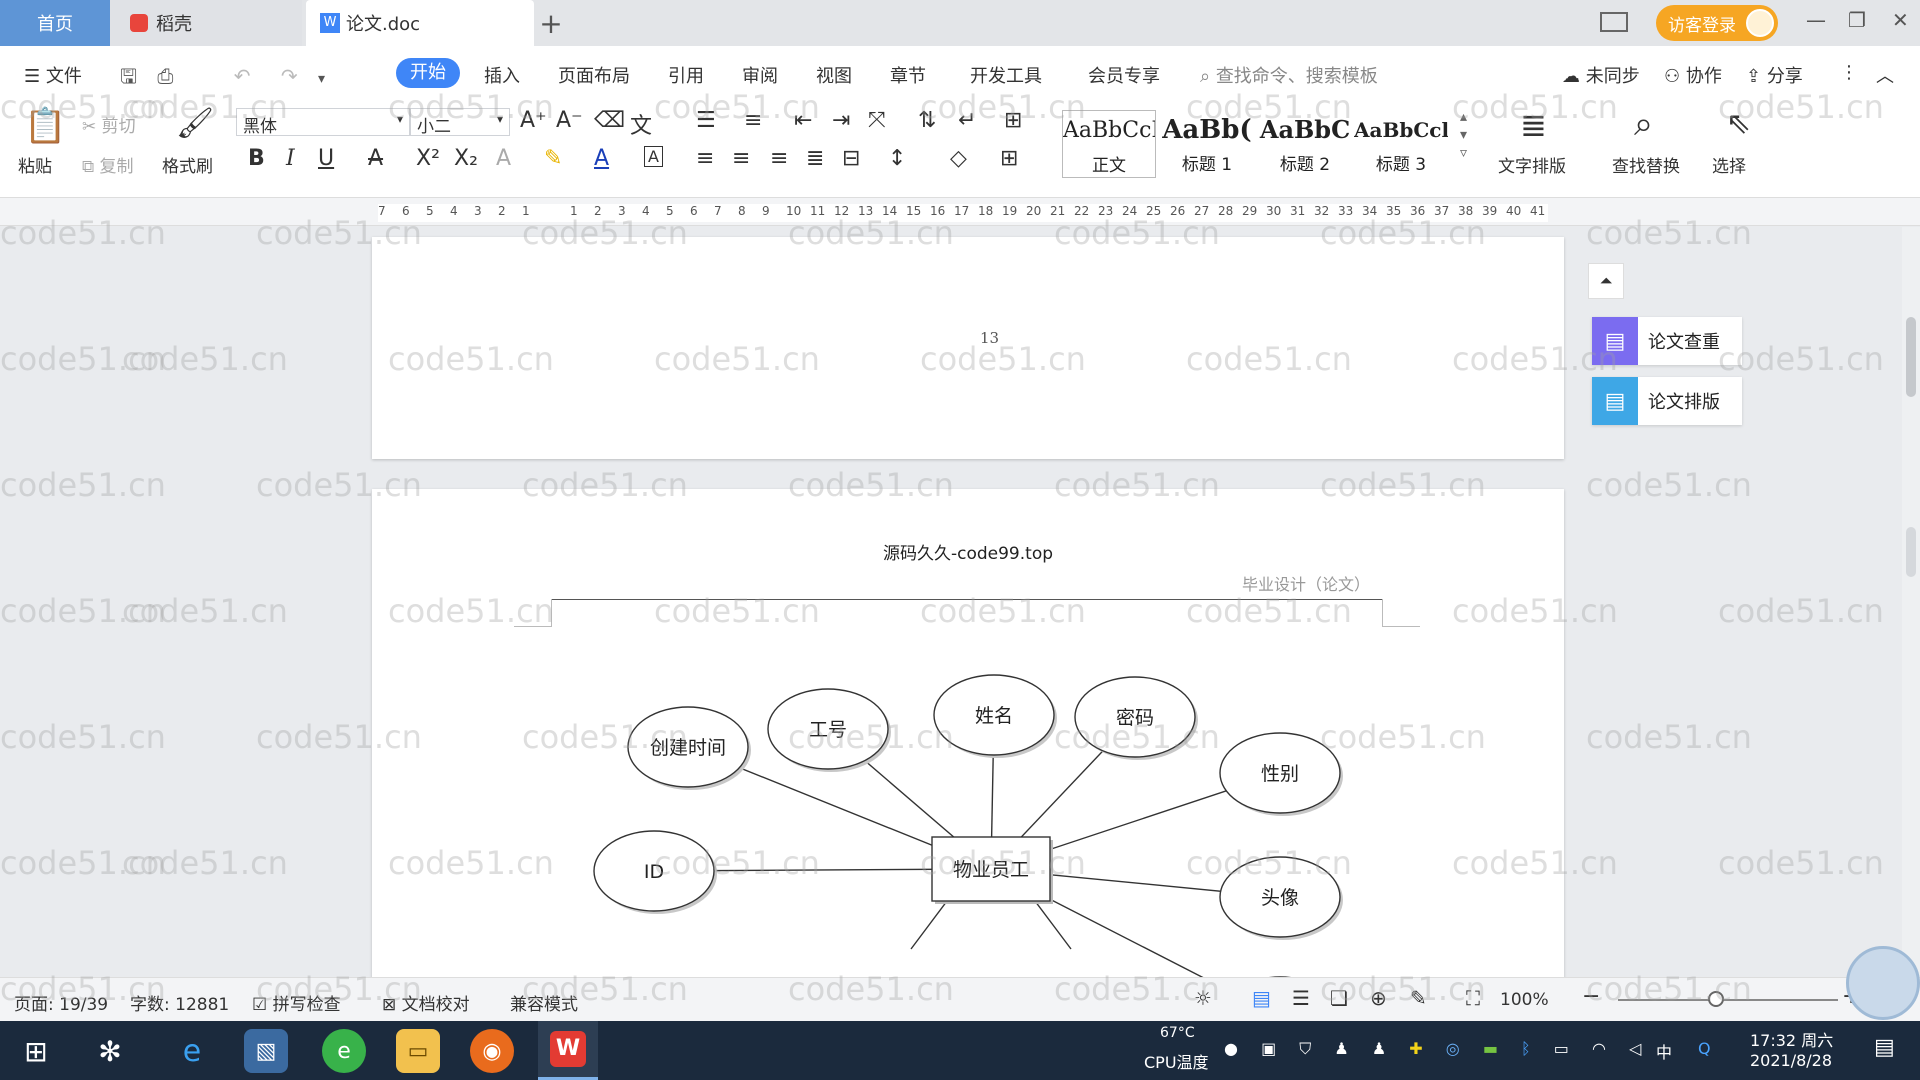  What do you see at coordinates (897, 158) in the screenshot?
I see `line-spacing-icon: ↕` at bounding box center [897, 158].